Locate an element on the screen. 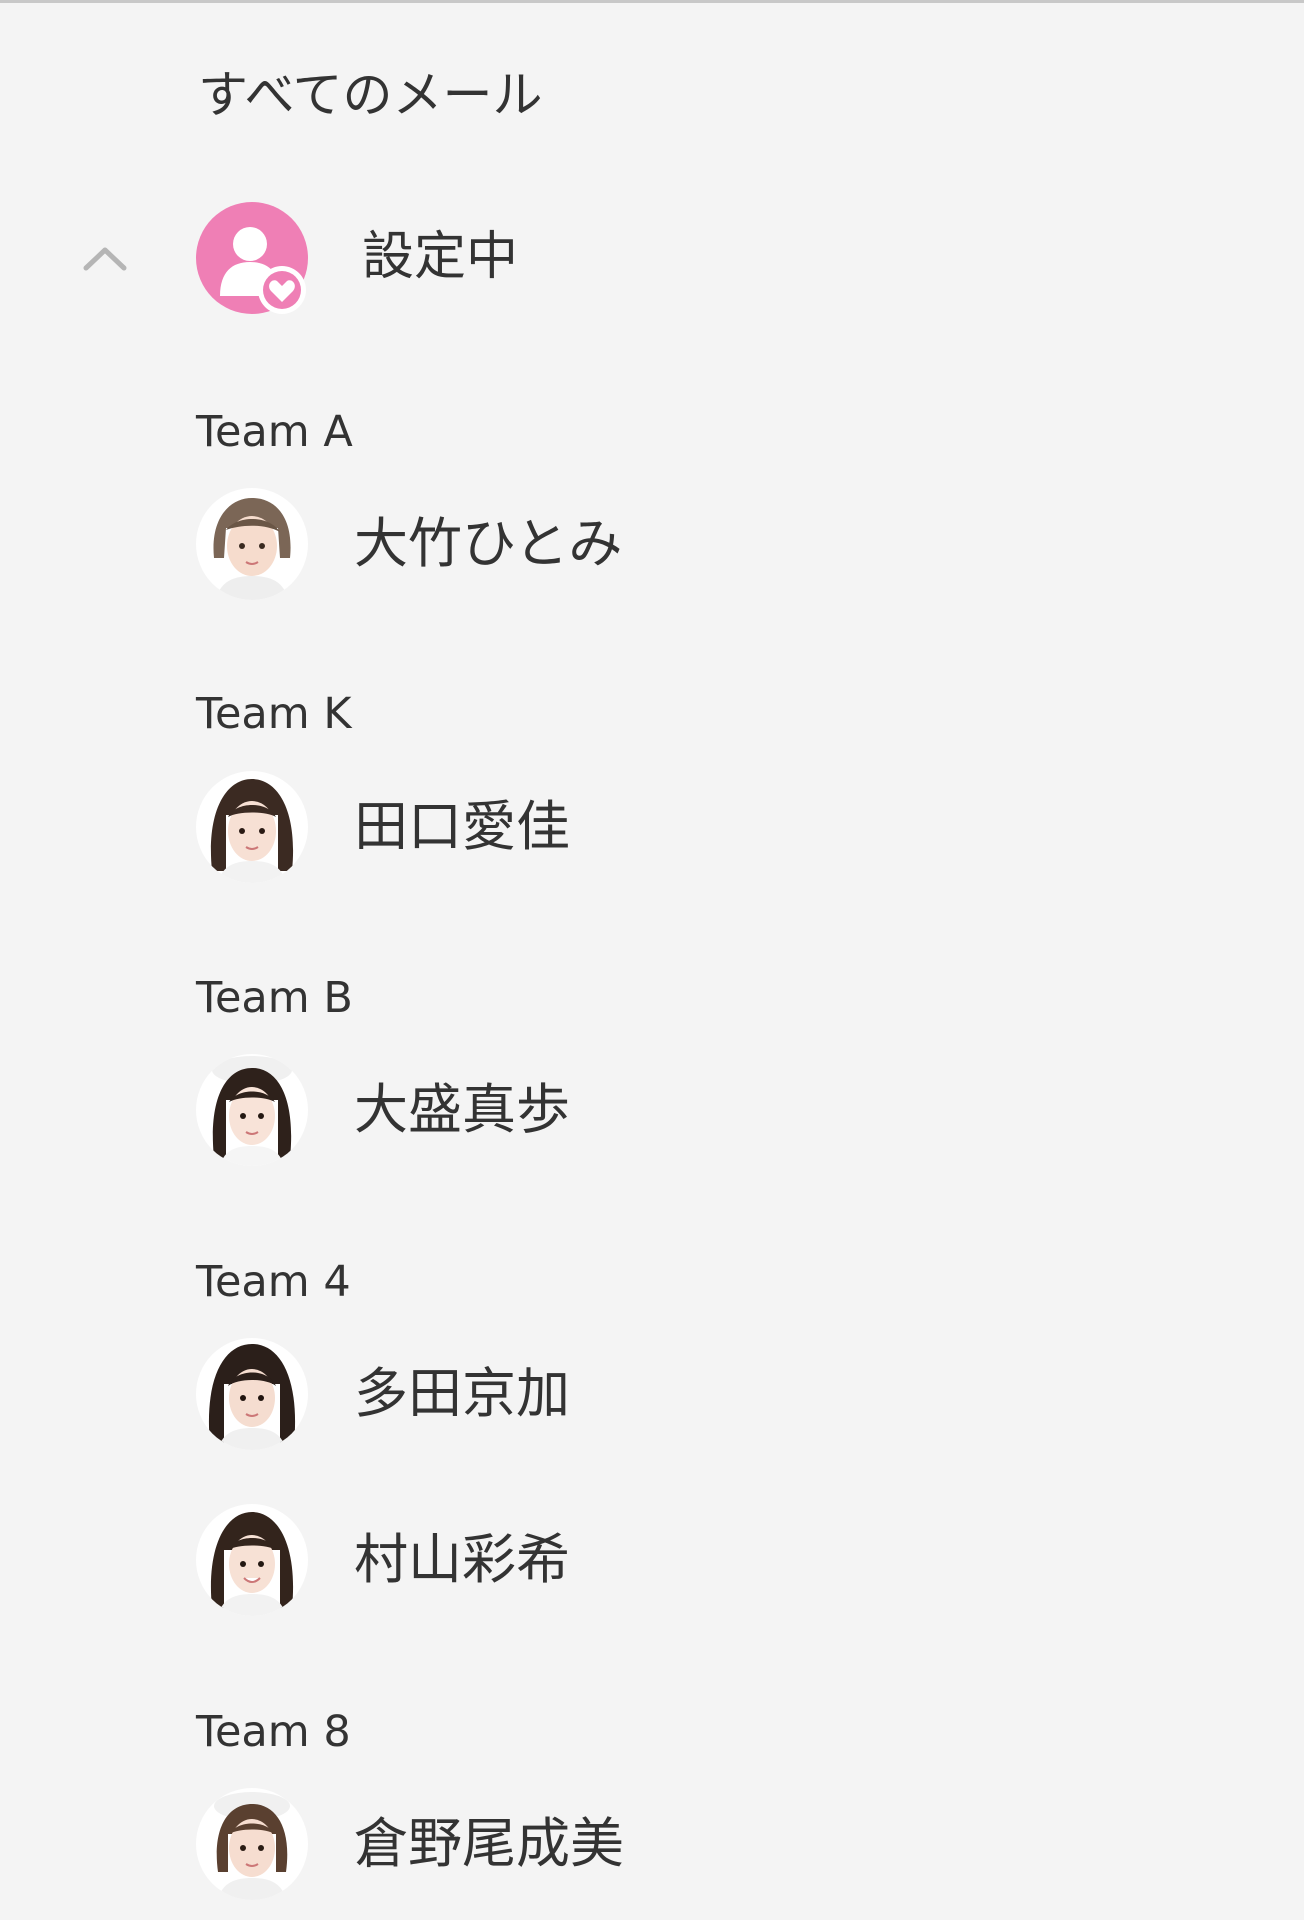 The height and width of the screenshot is (1920, 1304). person-heart-icon is located at coordinates (252, 258).